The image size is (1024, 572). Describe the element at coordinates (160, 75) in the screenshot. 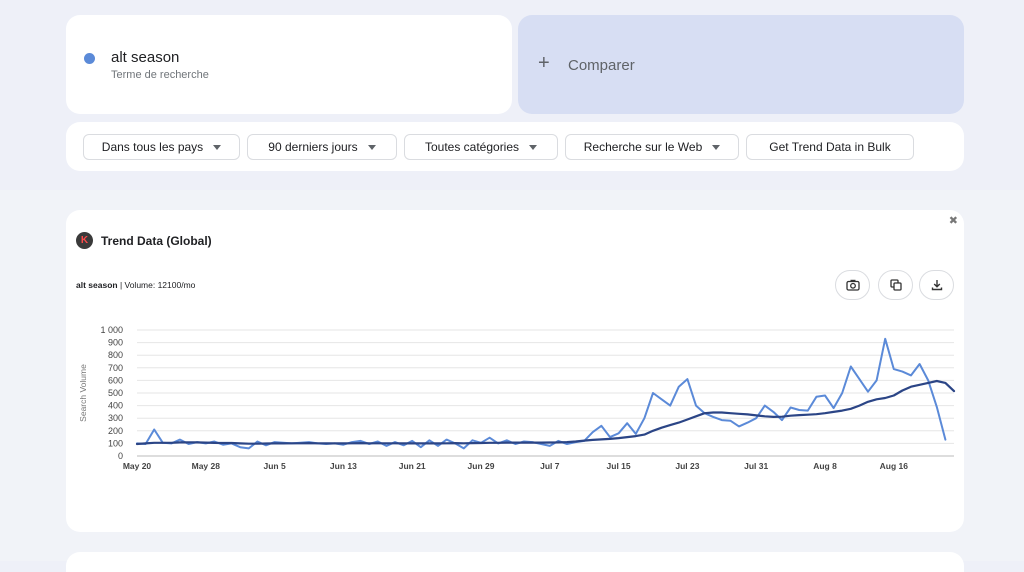

I see `search-term-caption: Terme de recherche` at that location.